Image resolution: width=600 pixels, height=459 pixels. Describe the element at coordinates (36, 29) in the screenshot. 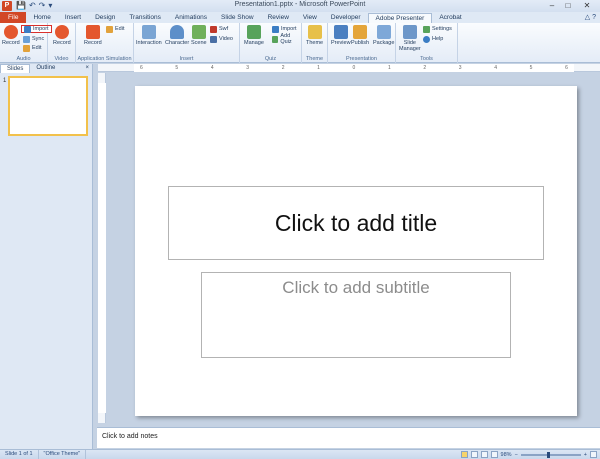

I see `audio-import-button: Import` at that location.